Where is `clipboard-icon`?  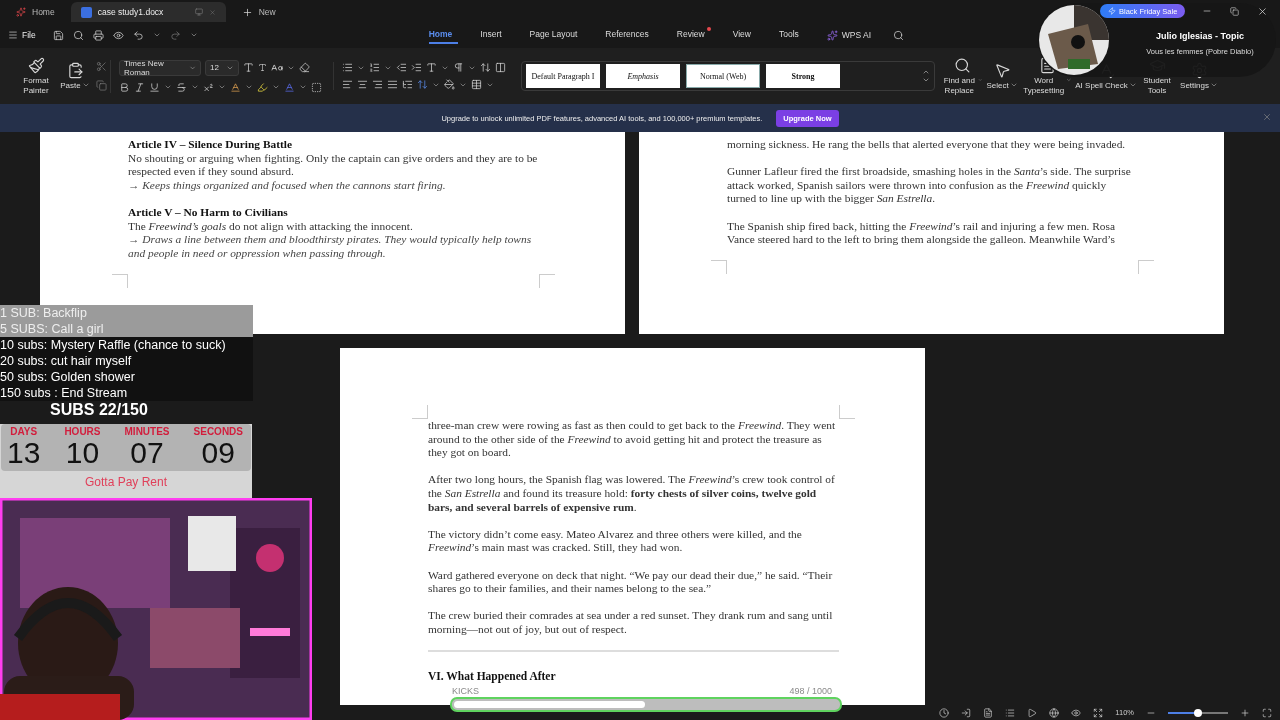
clipboard-icon is located at coordinates (75, 70).